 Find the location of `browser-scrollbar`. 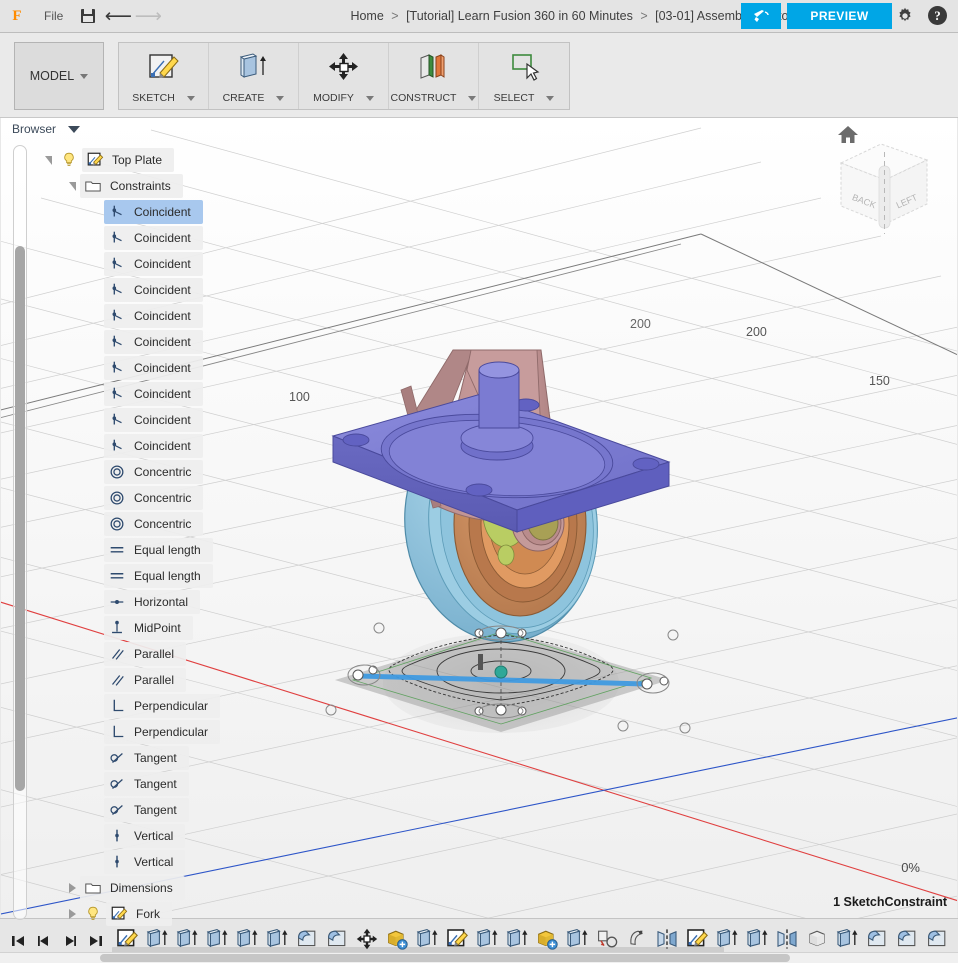

browser-scrollbar is located at coordinates (20, 532).